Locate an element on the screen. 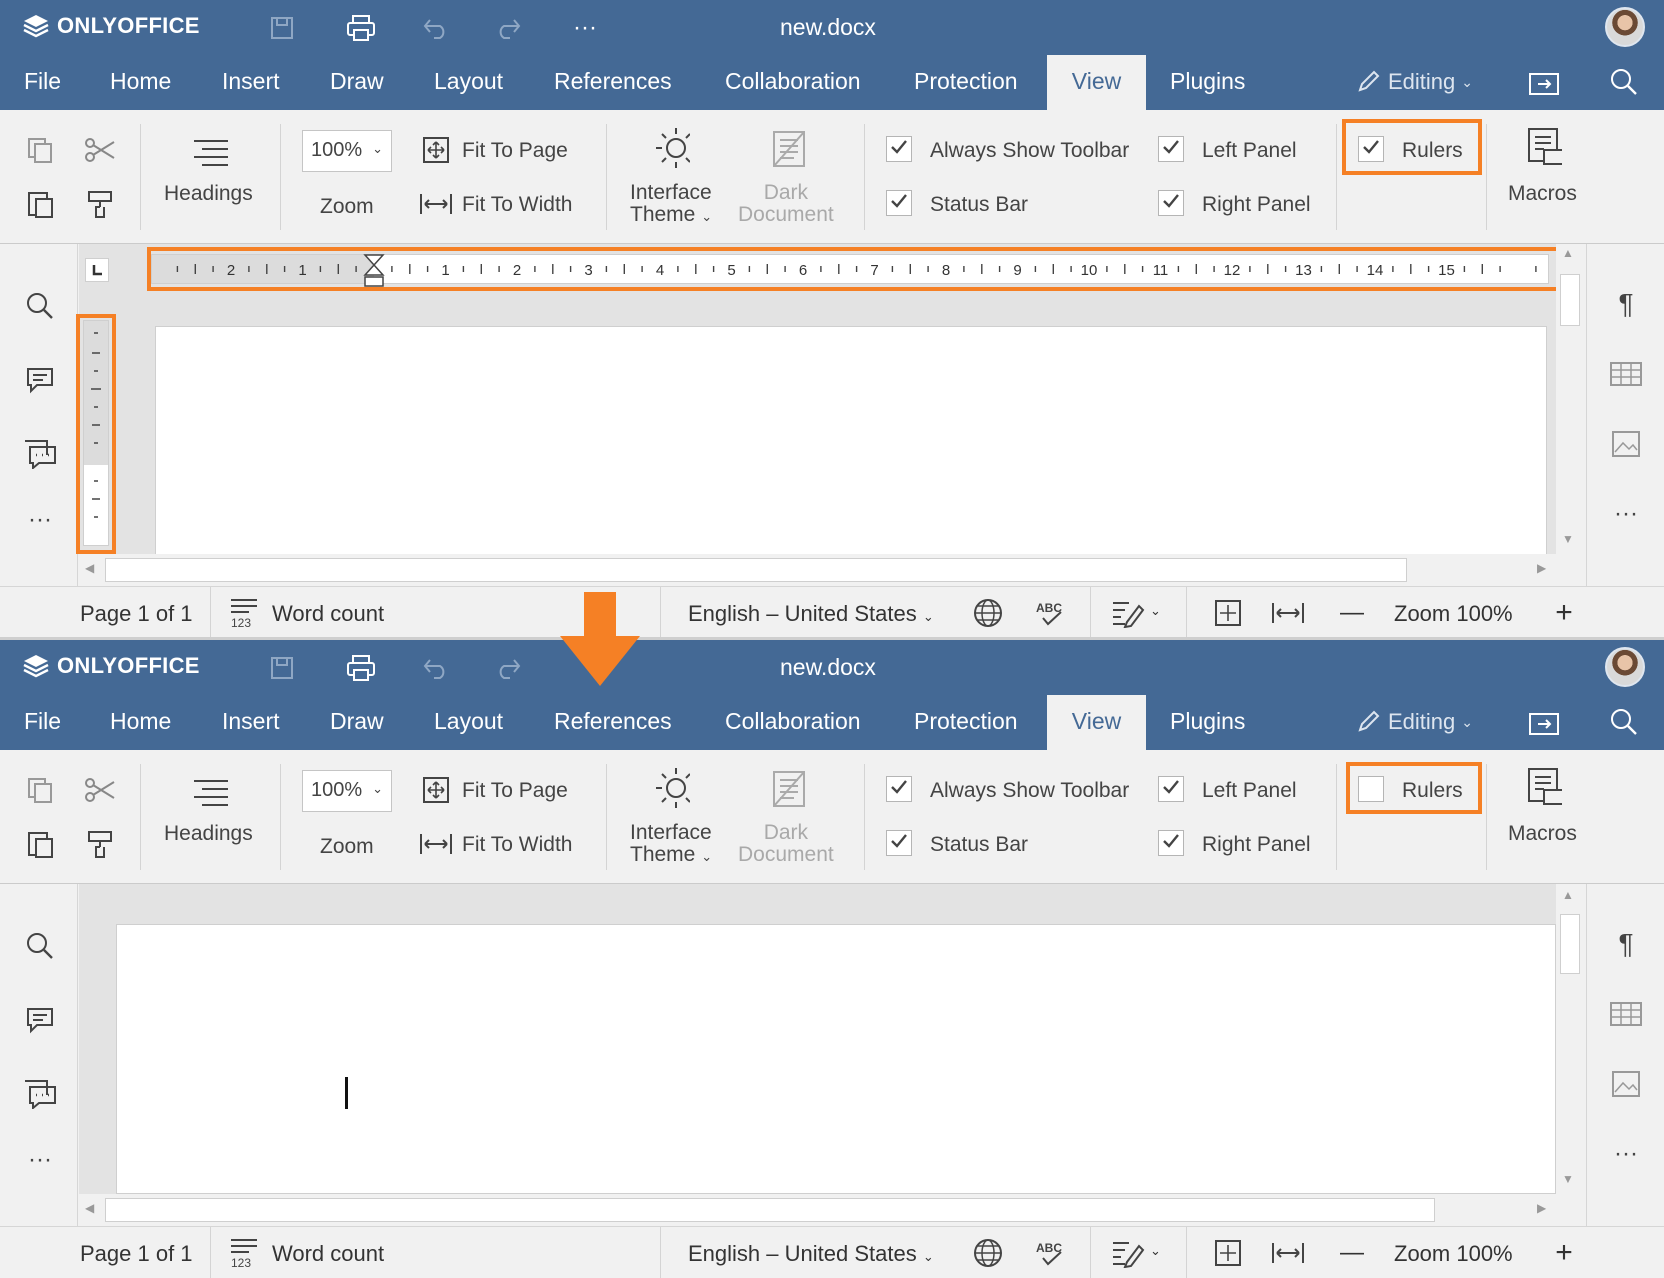 This screenshot has width=1664, height=1278. print-icon is located at coordinates (361, 668).